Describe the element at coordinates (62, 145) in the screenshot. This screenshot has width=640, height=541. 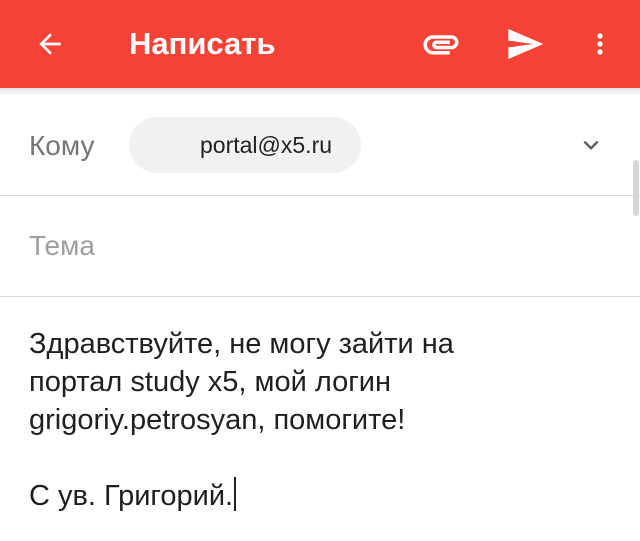
I see `to-label: Кому` at that location.